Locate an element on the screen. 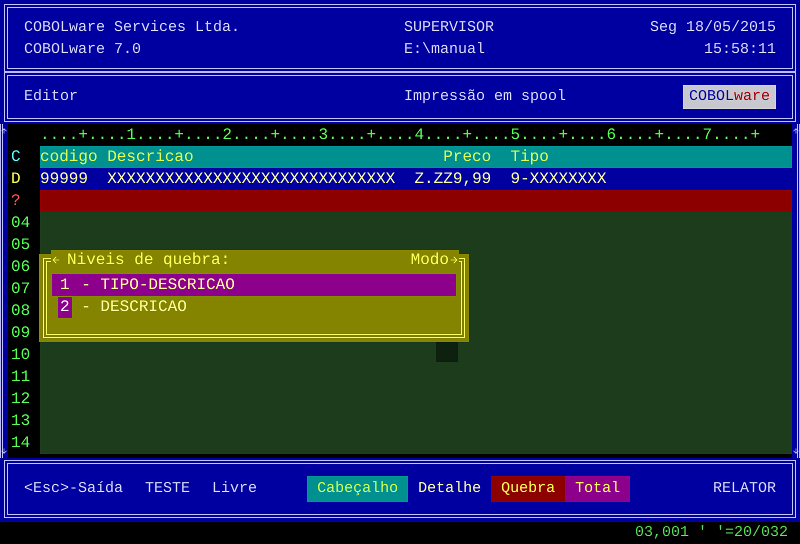 This screenshot has width=800, height=544. cursor-position: 03,001 ' '=20/032 is located at coordinates (711, 532).